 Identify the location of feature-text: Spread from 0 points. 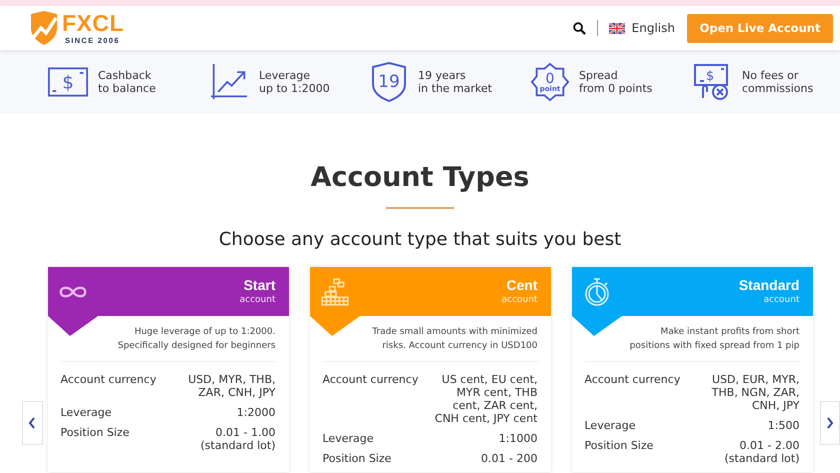
(615, 82).